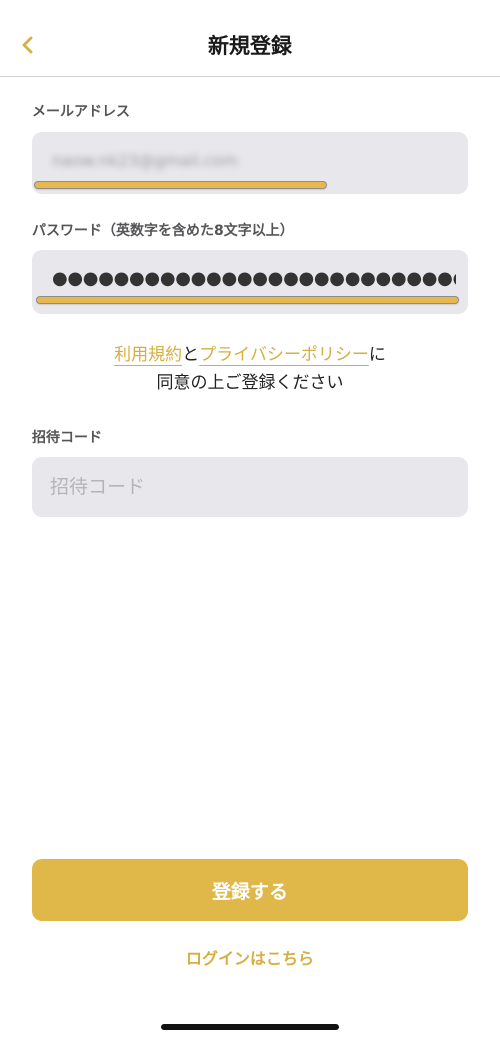 Image resolution: width=500 pixels, height=1042 pixels. I want to click on login-link: ログインはこちら, so click(250, 959).